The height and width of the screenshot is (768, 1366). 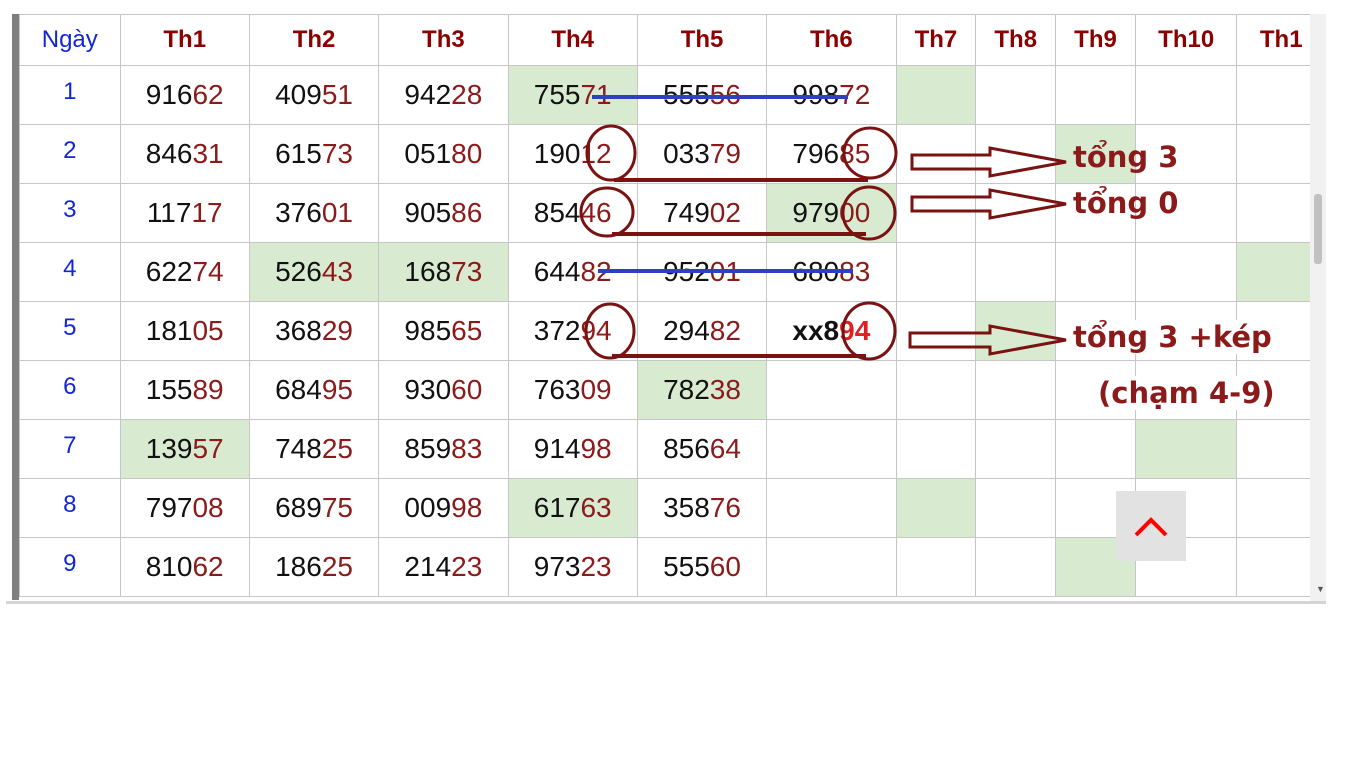 What do you see at coordinates (298, 389) in the screenshot?
I see `result-head-digits: 684` at bounding box center [298, 389].